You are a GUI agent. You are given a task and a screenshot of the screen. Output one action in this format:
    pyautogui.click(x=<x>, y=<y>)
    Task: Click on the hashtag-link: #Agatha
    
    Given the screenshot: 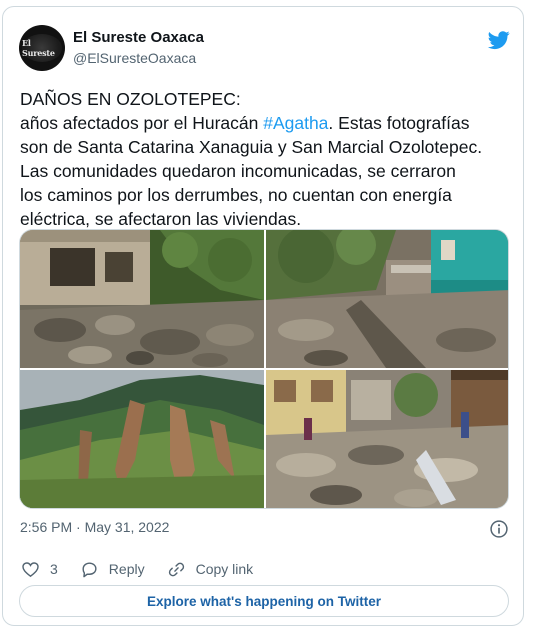 What is the action you would take?
    pyautogui.click(x=295, y=123)
    